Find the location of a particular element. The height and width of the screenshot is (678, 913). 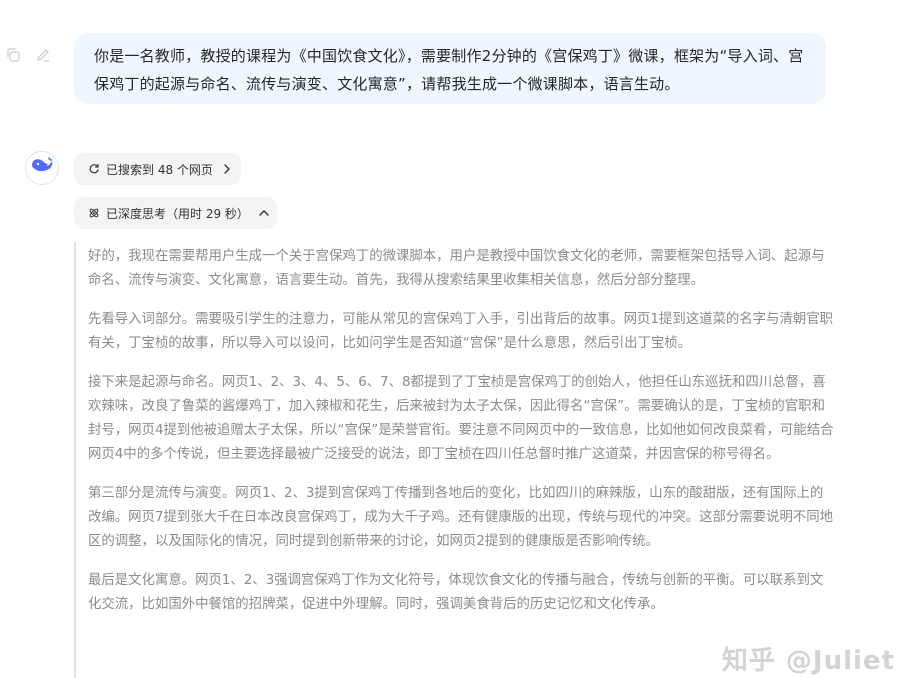

search-refresh-icon is located at coordinates (94, 169).